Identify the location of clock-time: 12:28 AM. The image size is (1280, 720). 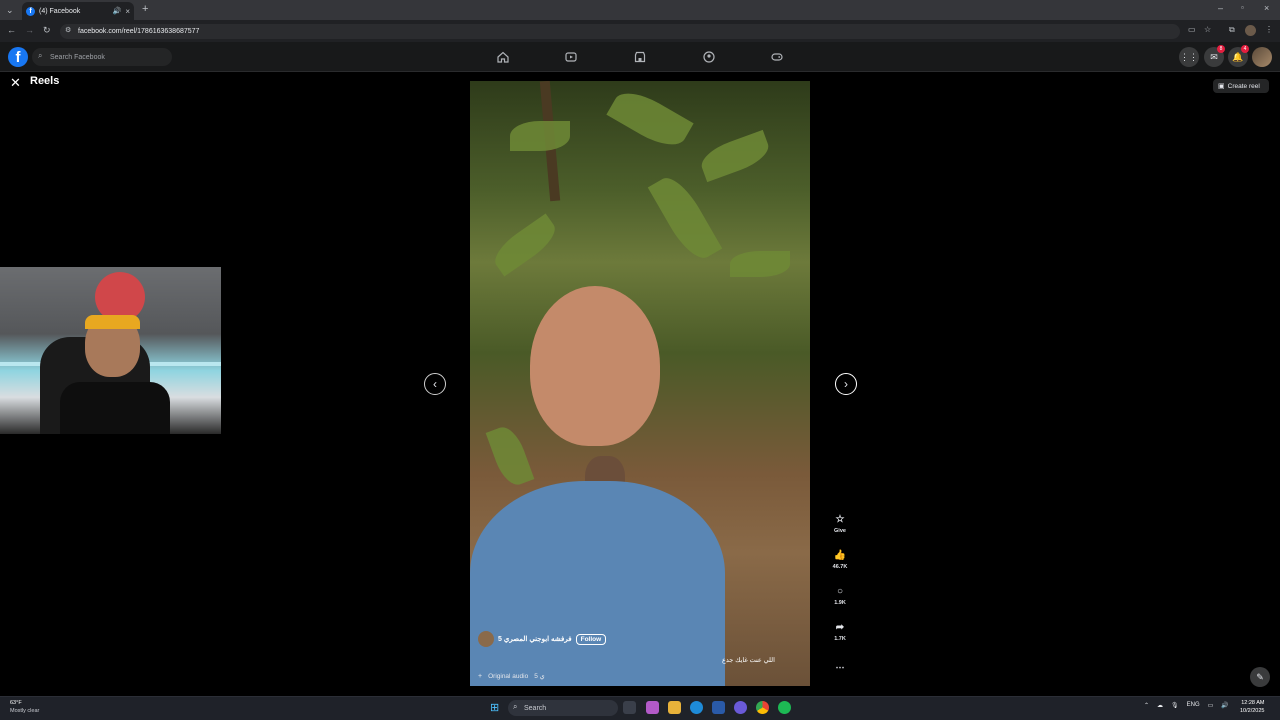
(1253, 703).